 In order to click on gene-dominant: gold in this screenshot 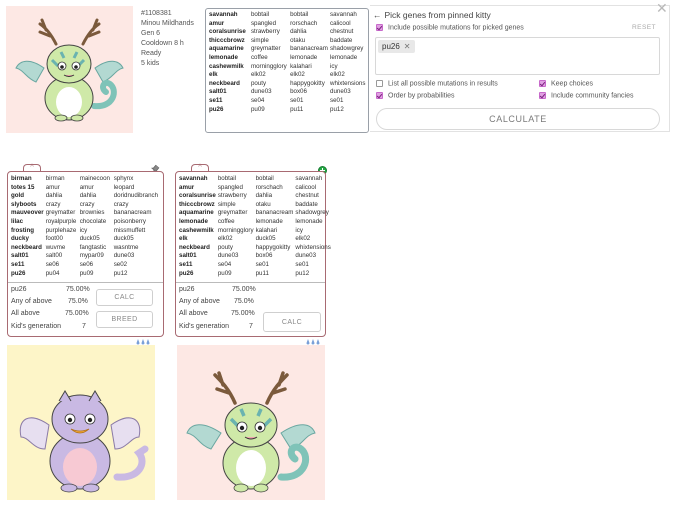, I will do `click(26, 196)`.